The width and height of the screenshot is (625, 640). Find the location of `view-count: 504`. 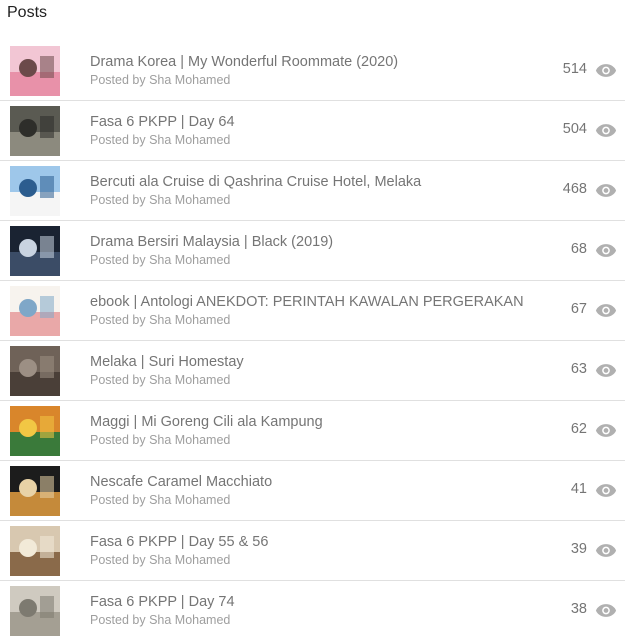

view-count: 504 is located at coordinates (574, 129).